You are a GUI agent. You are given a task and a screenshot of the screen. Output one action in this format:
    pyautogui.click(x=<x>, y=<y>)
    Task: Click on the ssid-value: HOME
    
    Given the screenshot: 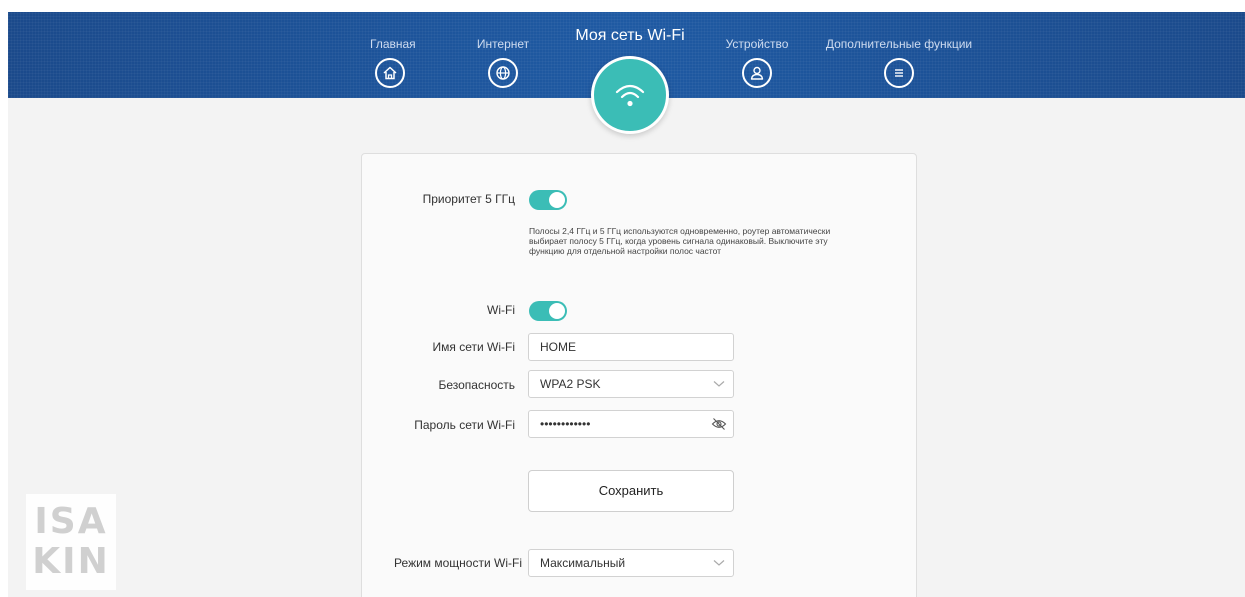 What is the action you would take?
    pyautogui.click(x=558, y=347)
    